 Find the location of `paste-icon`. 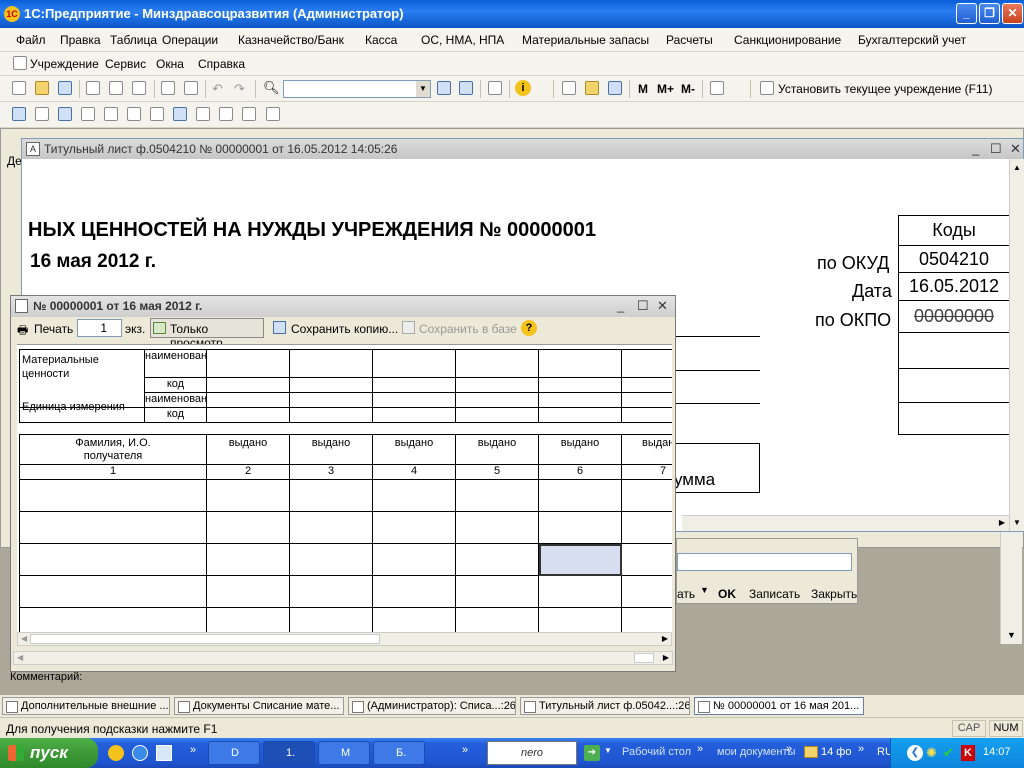

paste-icon is located at coordinates (139, 88).